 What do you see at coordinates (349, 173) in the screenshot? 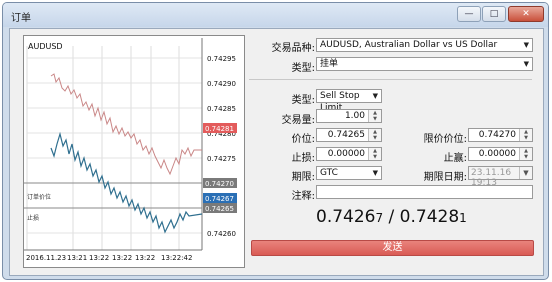
I see `expiry-select: GTC ▼` at bounding box center [349, 173].